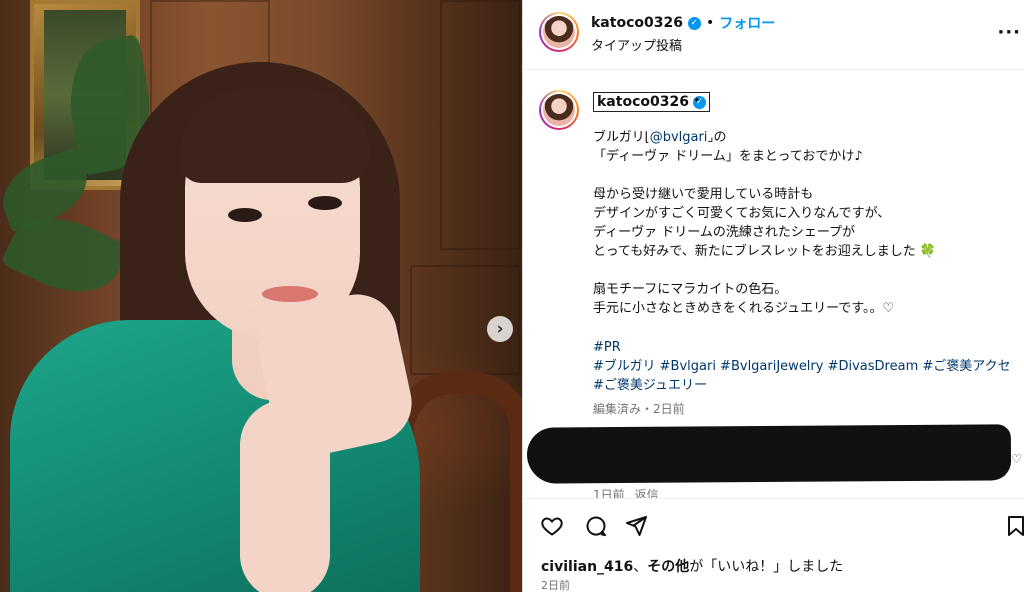  I want to click on post-time: 2日前, so click(555, 584).